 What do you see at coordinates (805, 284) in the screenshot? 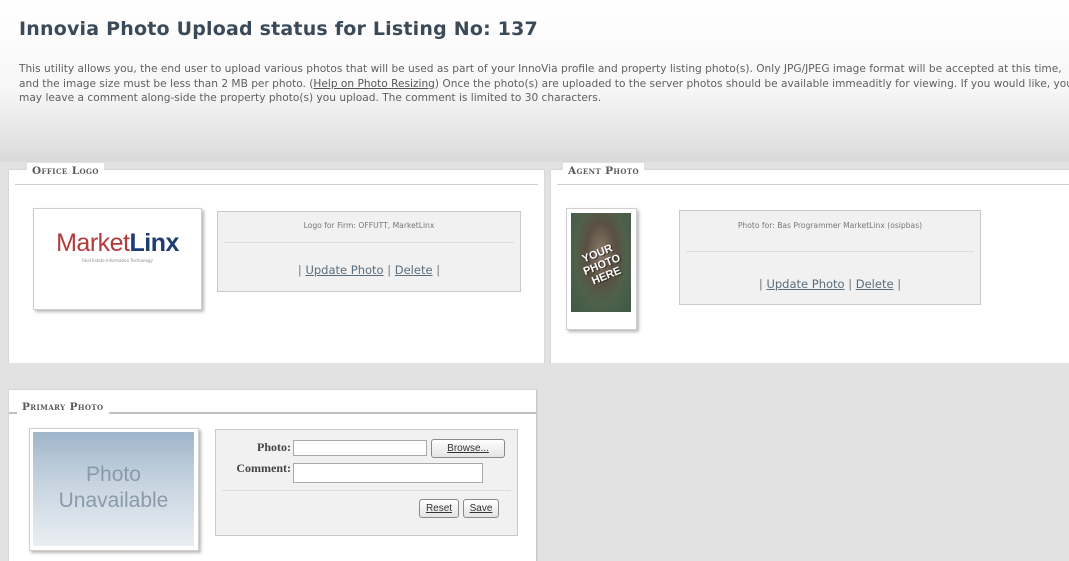
I see `update-agent-photo-link: Update Photo` at bounding box center [805, 284].